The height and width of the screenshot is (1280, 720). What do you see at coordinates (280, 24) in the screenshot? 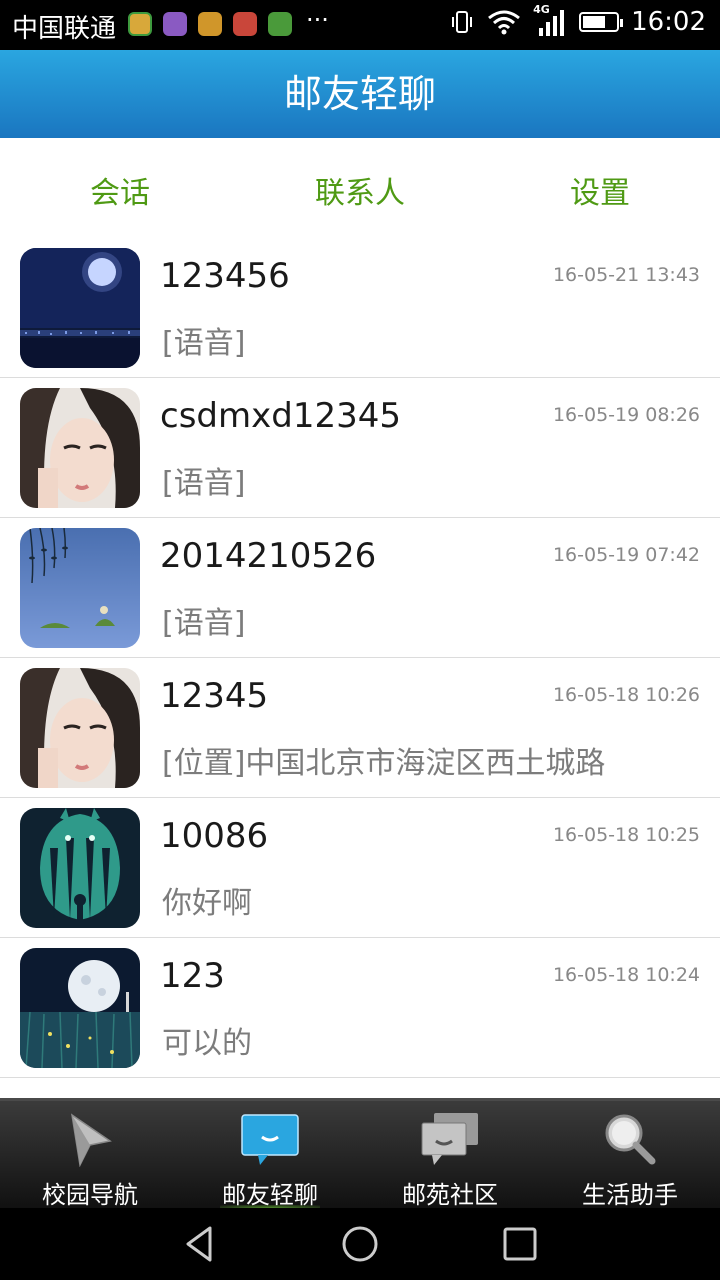
I see `grid-green-icon` at bounding box center [280, 24].